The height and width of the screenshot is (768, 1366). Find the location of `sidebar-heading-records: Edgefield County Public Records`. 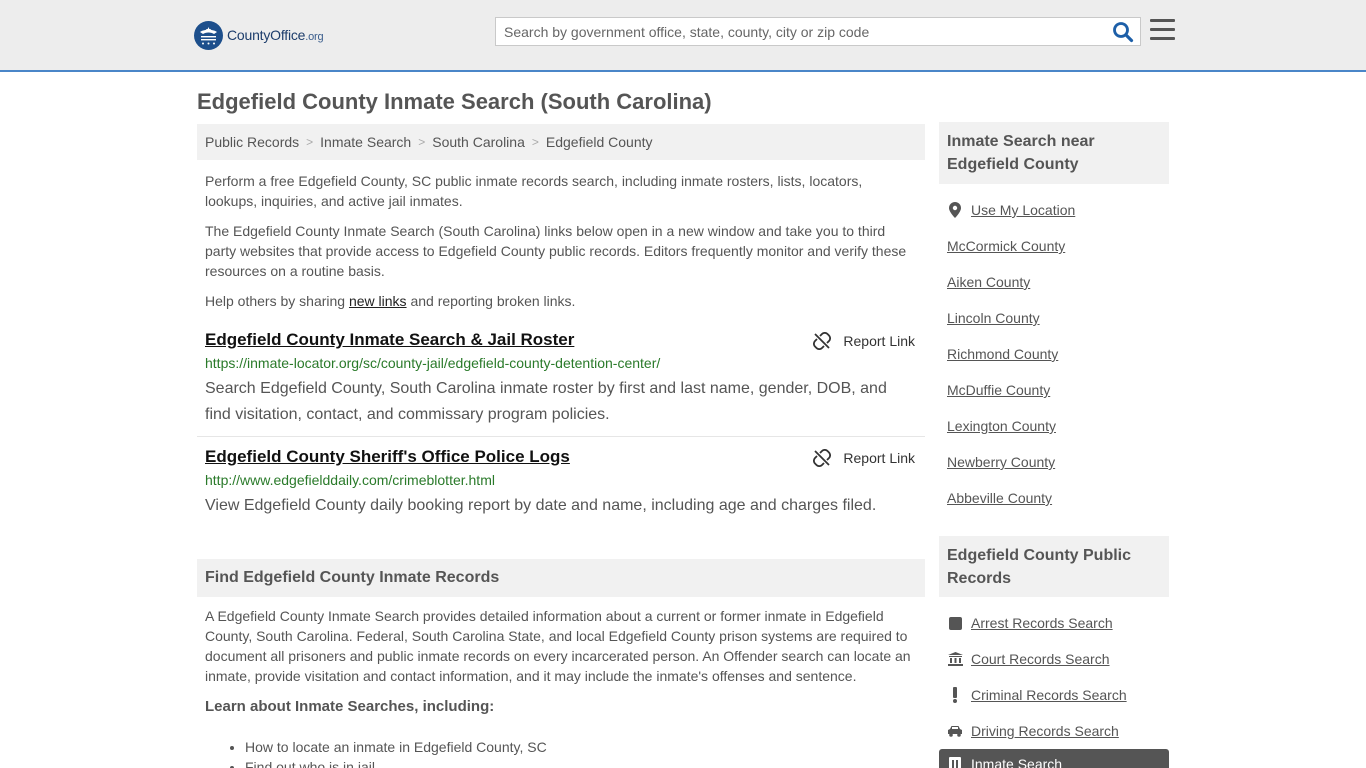

sidebar-heading-records: Edgefield County Public Records is located at coordinates (1054, 566).